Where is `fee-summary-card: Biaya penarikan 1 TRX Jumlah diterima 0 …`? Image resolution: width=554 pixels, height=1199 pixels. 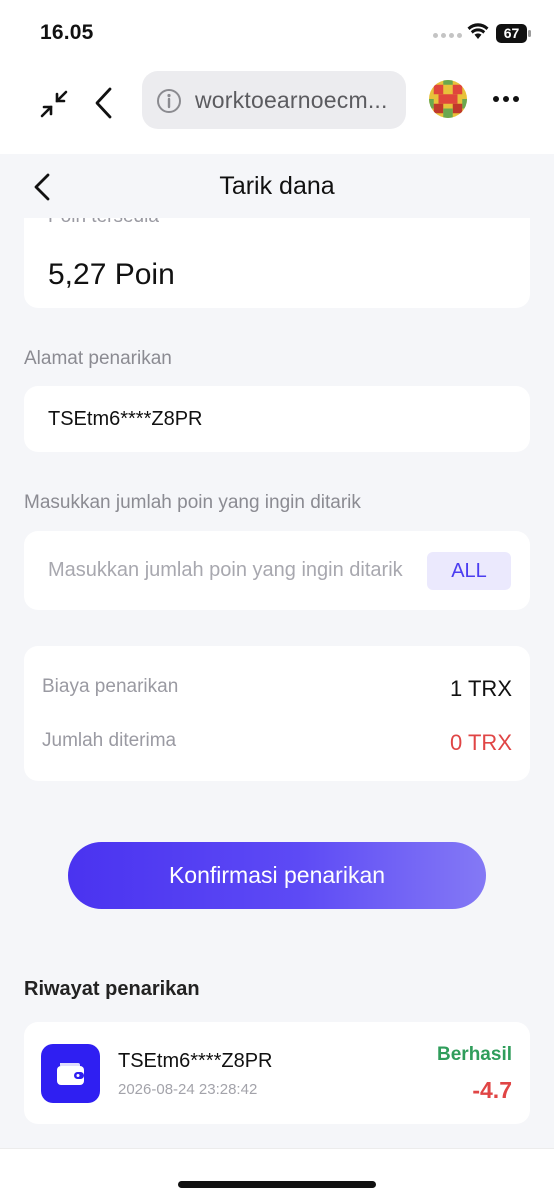 fee-summary-card: Biaya penarikan 1 TRX Jumlah diterima 0 … is located at coordinates (277, 713).